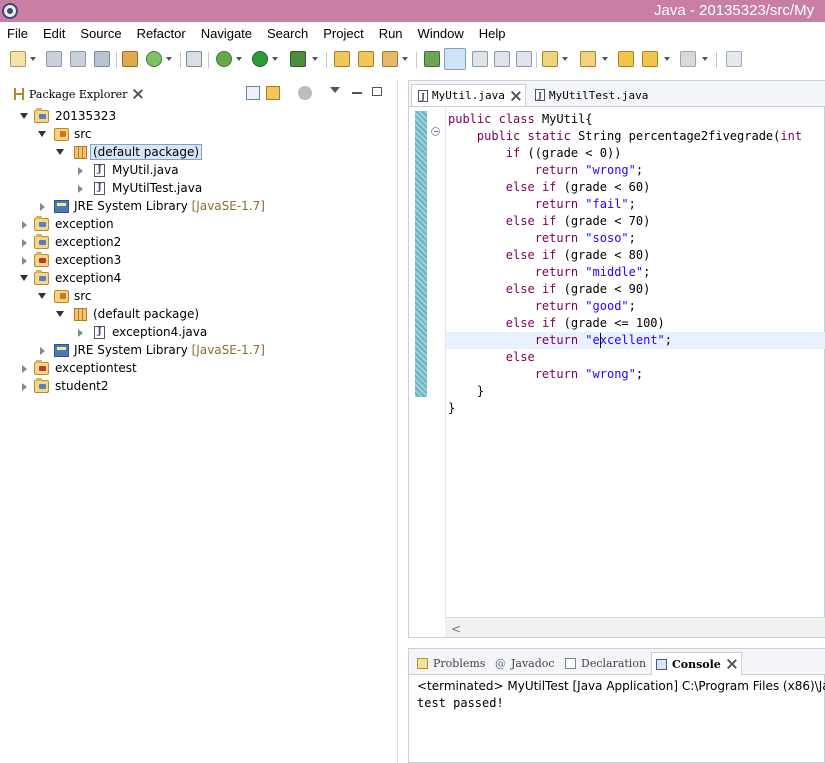 The image size is (825, 763). Describe the element at coordinates (635, 204) in the screenshot. I see `code-line: return "fail";` at that location.